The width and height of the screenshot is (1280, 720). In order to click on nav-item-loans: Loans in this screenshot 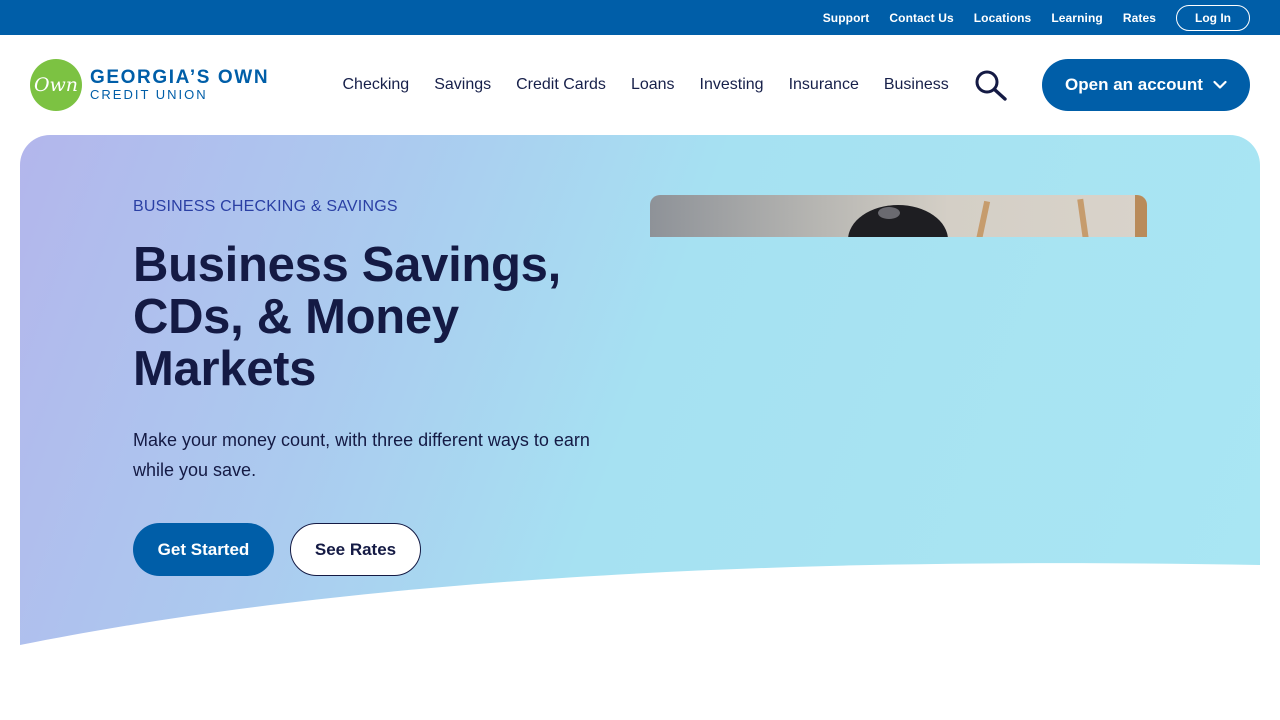, I will do `click(652, 85)`.